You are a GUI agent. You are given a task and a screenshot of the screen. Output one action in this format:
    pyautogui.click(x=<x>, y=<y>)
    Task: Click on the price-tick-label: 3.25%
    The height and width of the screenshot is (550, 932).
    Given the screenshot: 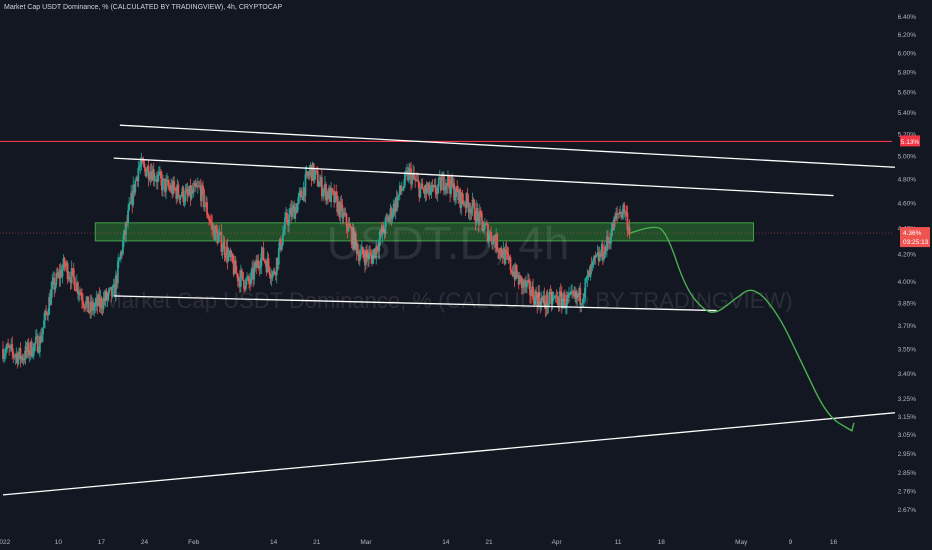 What is the action you would take?
    pyautogui.click(x=907, y=399)
    